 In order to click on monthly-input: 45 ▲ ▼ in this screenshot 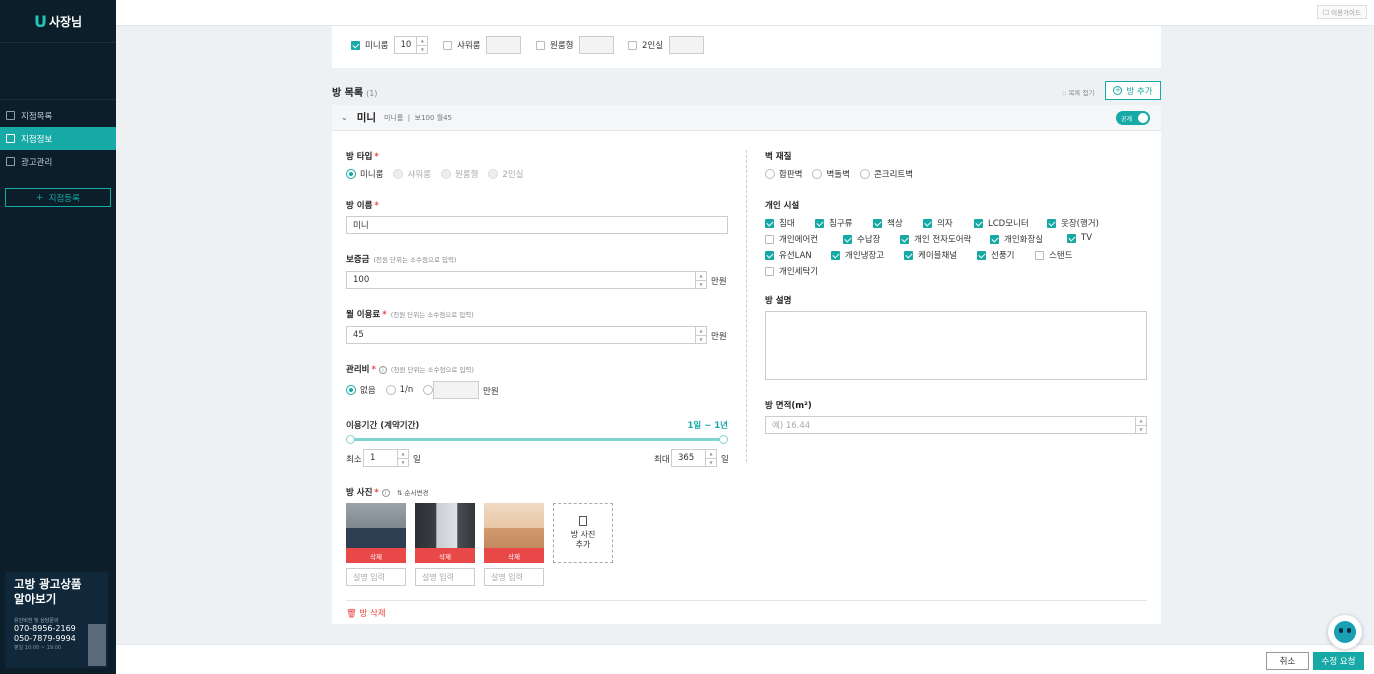, I will do `click(526, 335)`.